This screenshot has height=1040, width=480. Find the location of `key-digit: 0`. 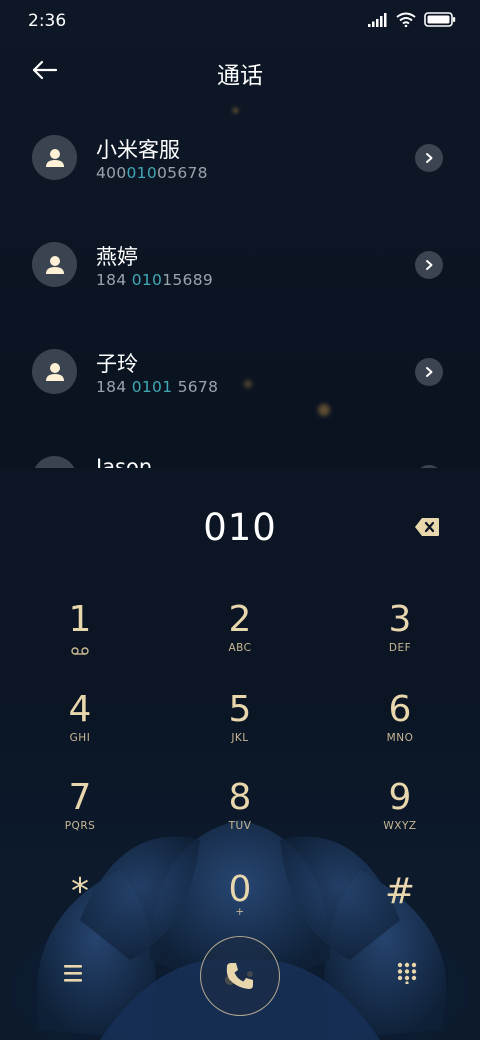

key-digit: 0 is located at coordinates (240, 889).